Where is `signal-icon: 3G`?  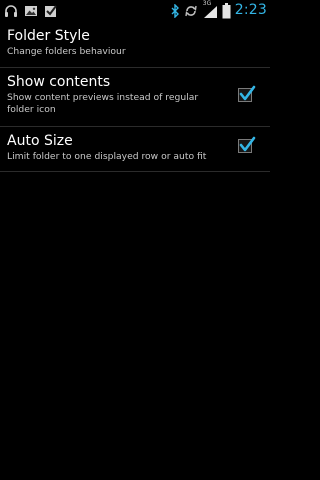 signal-icon: 3G is located at coordinates (210, 9).